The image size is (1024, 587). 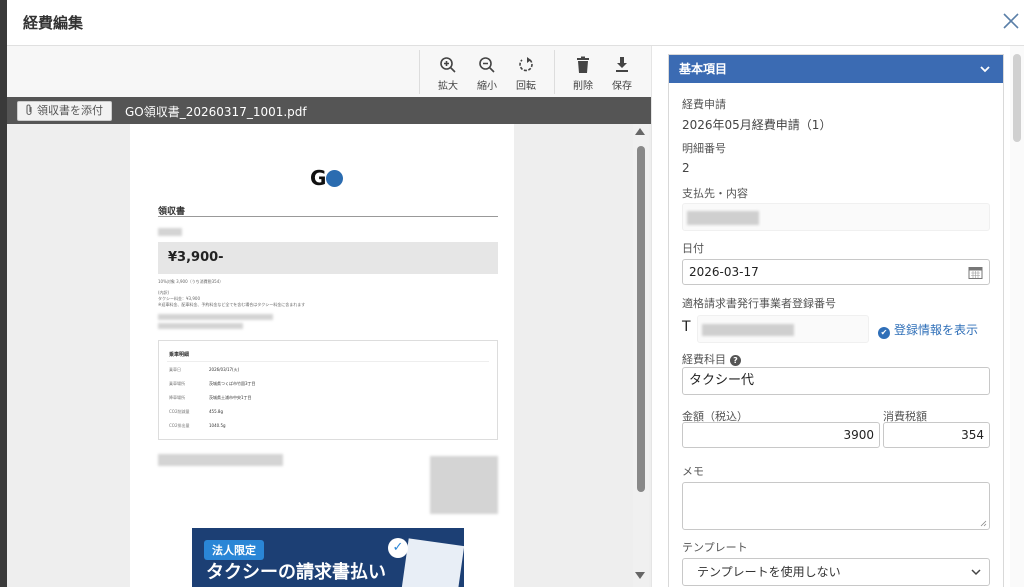 What do you see at coordinates (622, 86) in the screenshot?
I see `save-label: 保存` at bounding box center [622, 86].